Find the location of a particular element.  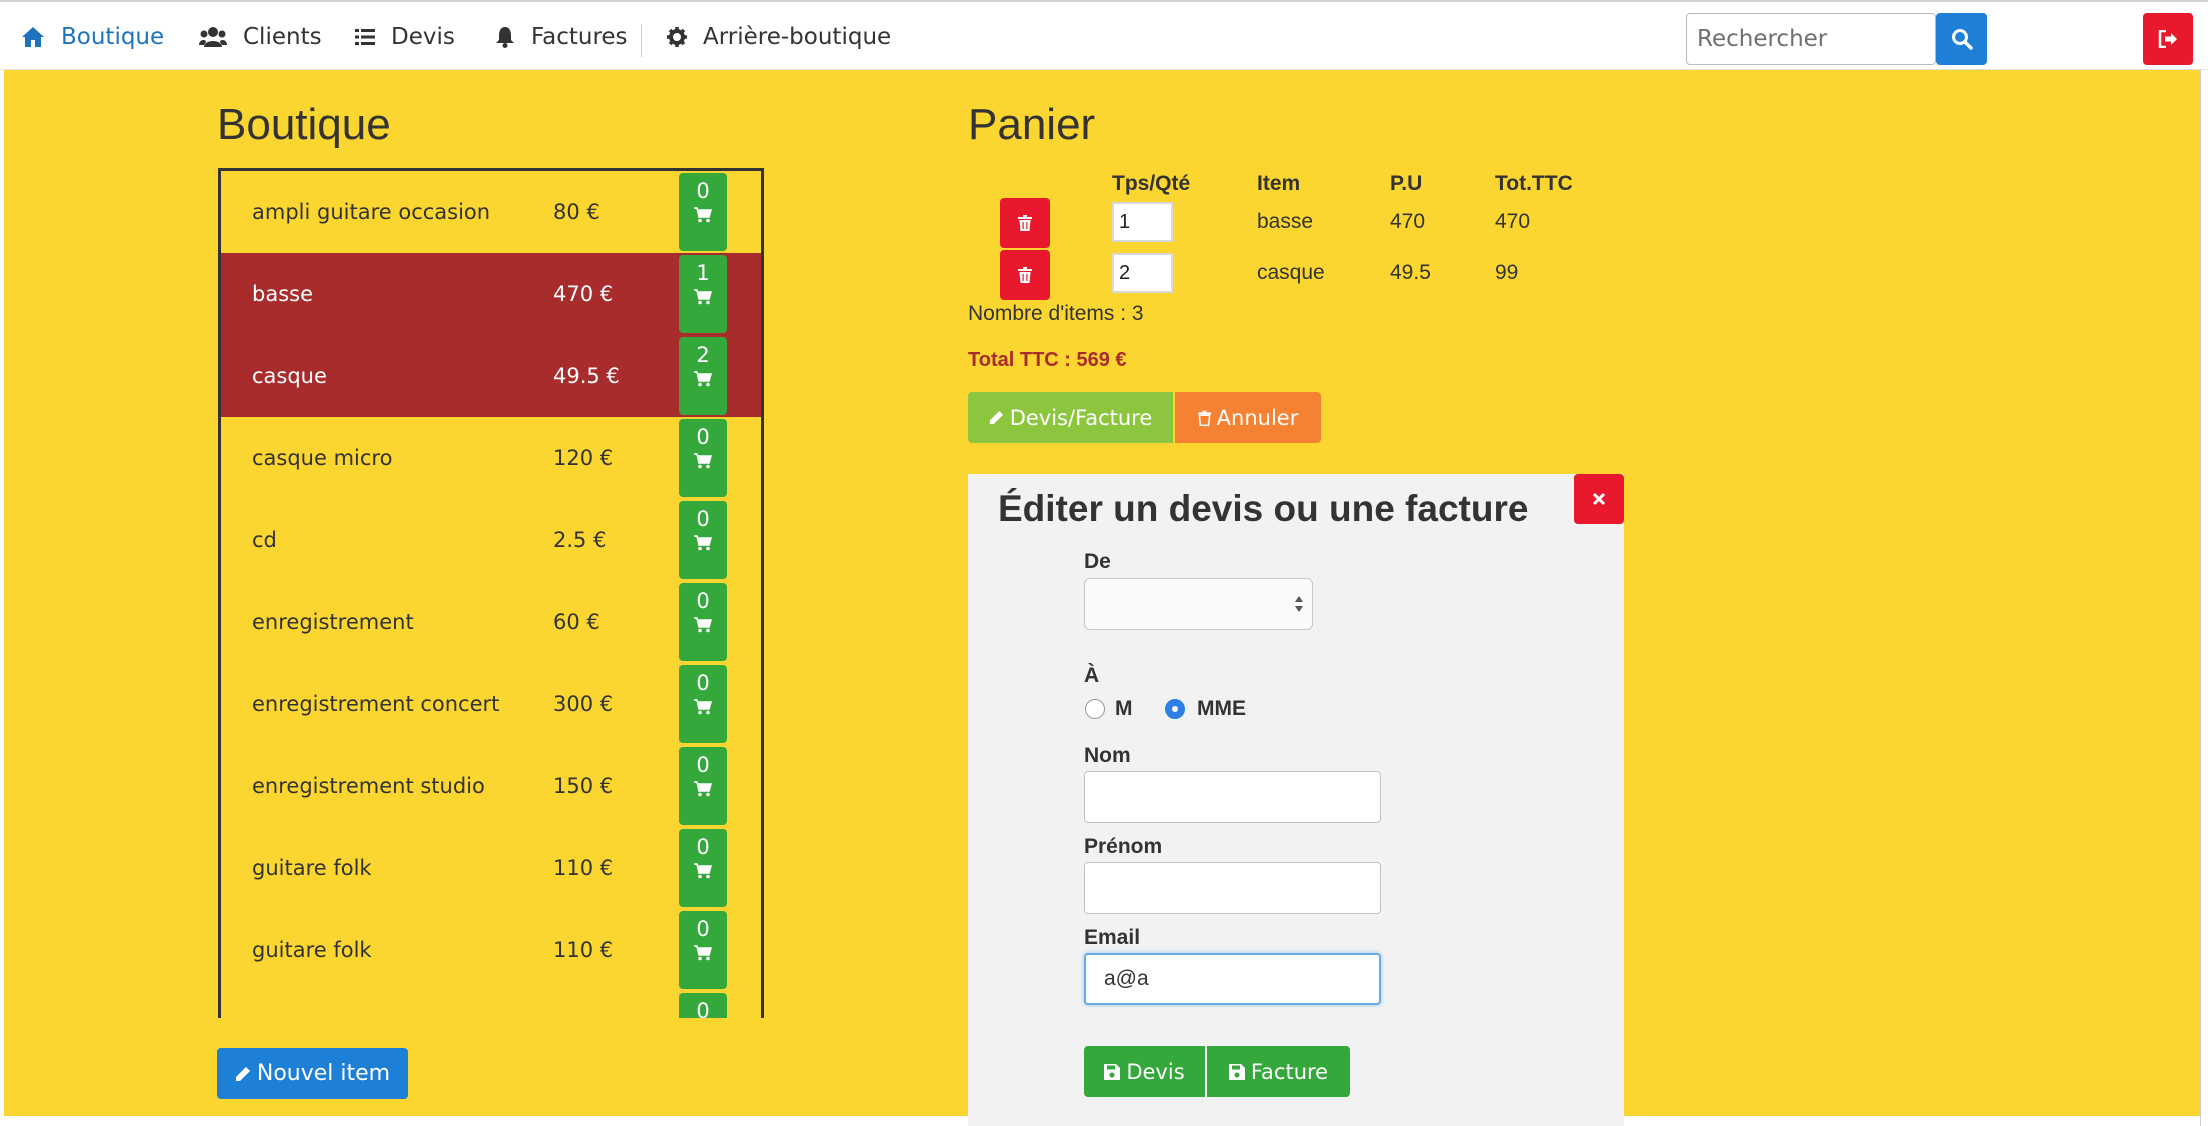

add-to-cart-button: 2 is located at coordinates (703, 376).